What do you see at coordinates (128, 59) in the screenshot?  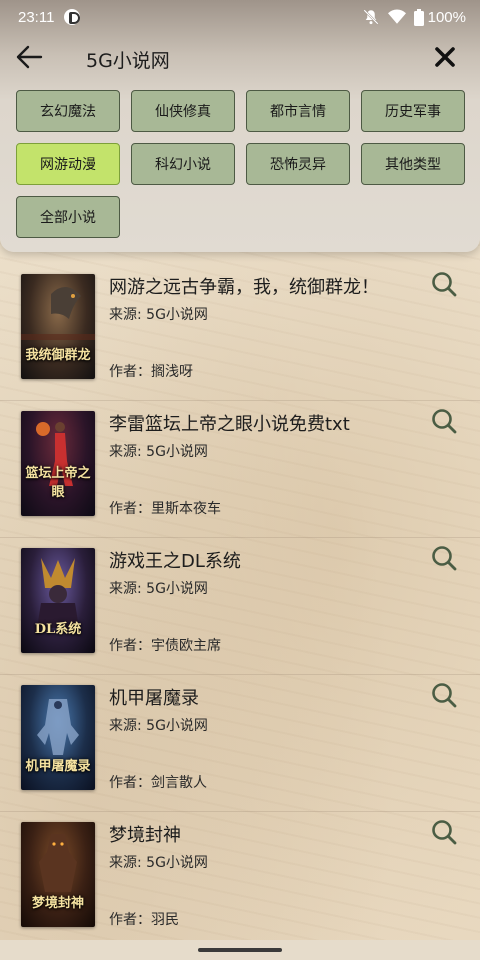 I see `search-query-text: 5G小说网` at bounding box center [128, 59].